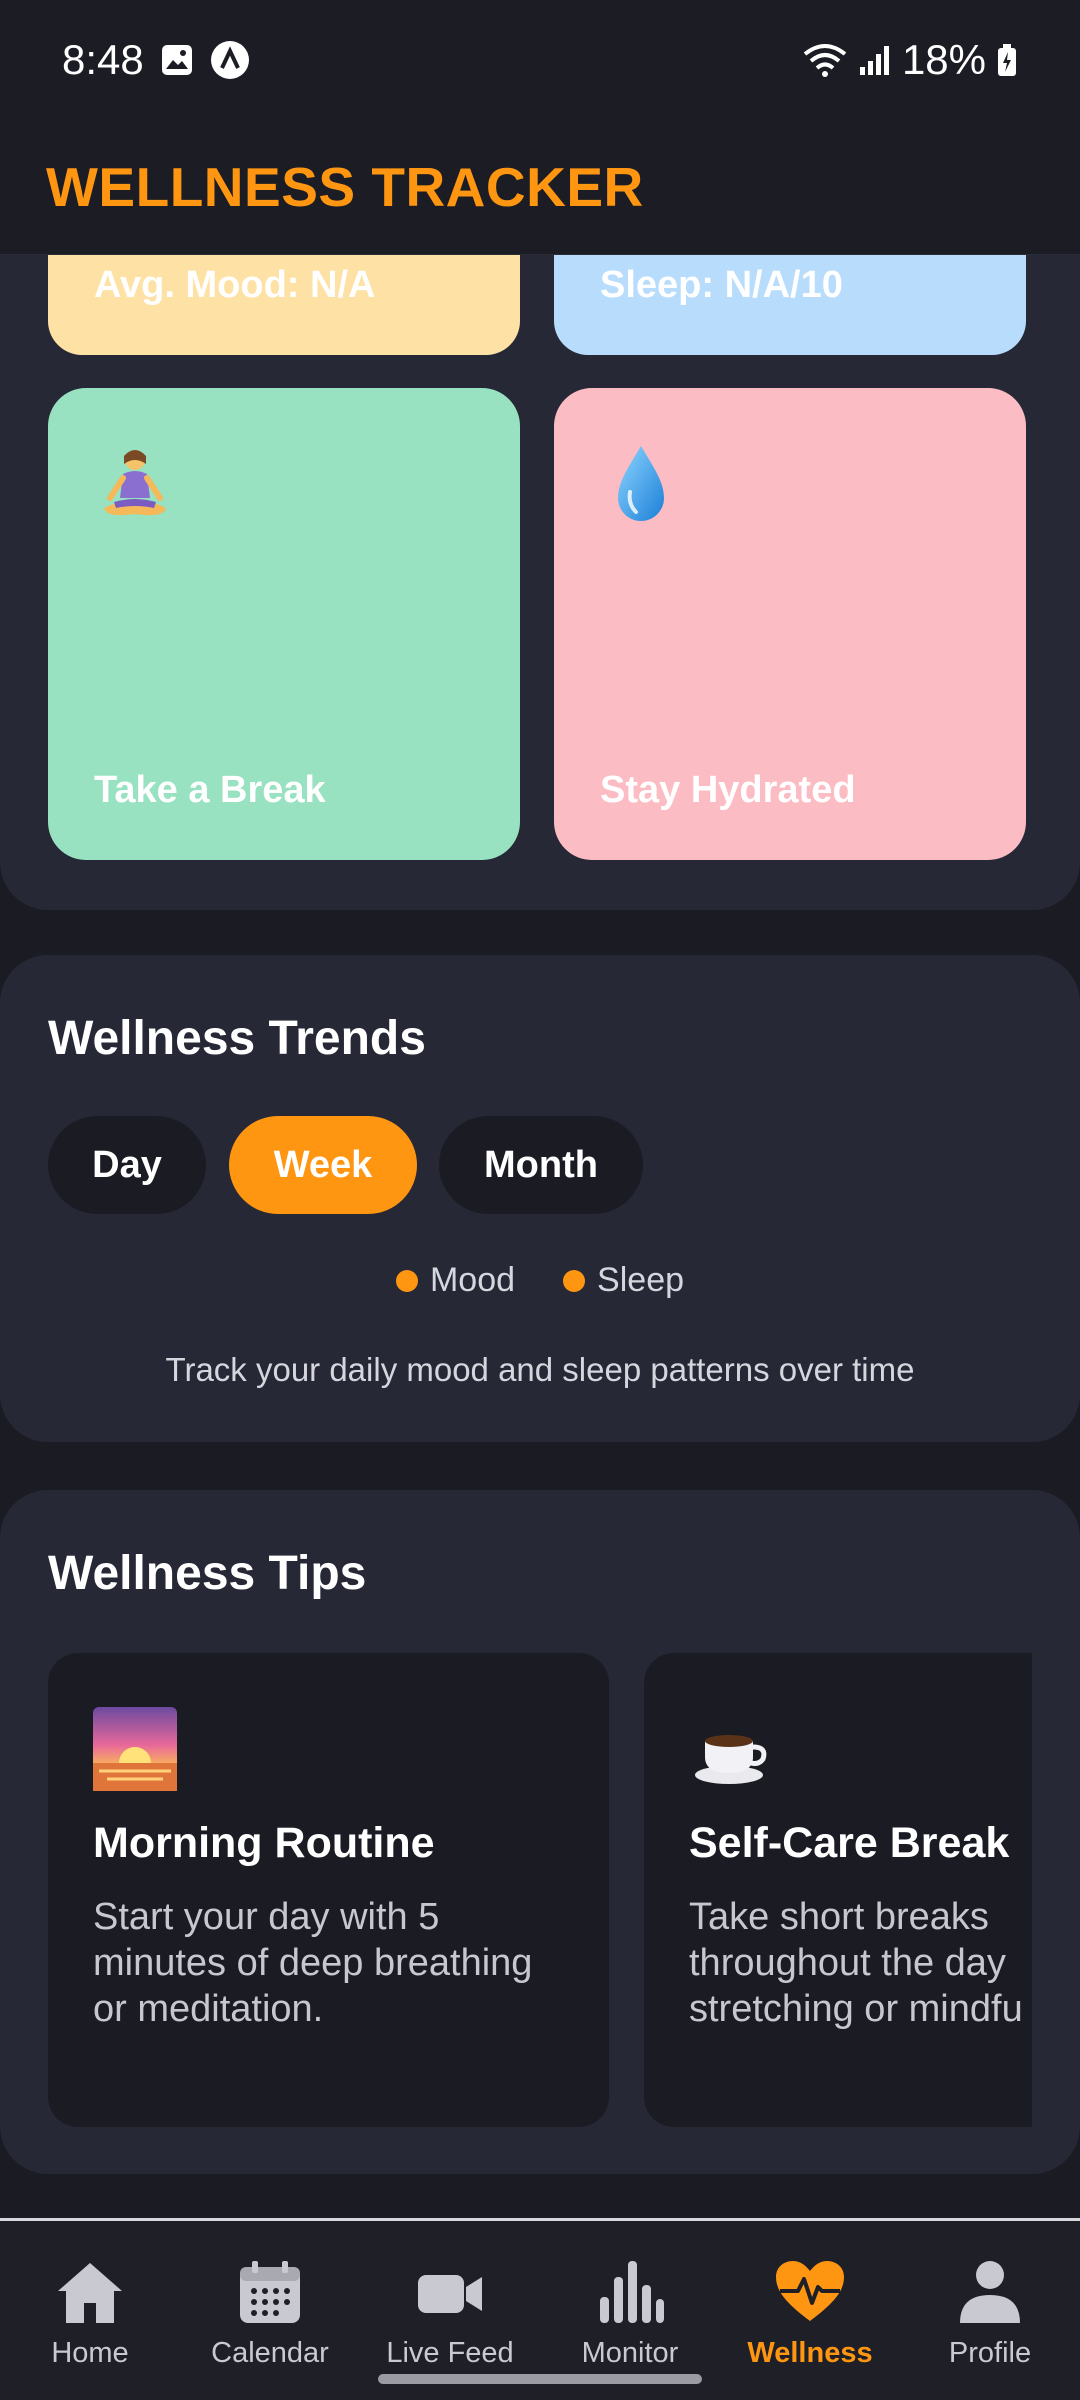  I want to click on sleep-summary-card: Sleep: N/A/10, so click(790, 305).